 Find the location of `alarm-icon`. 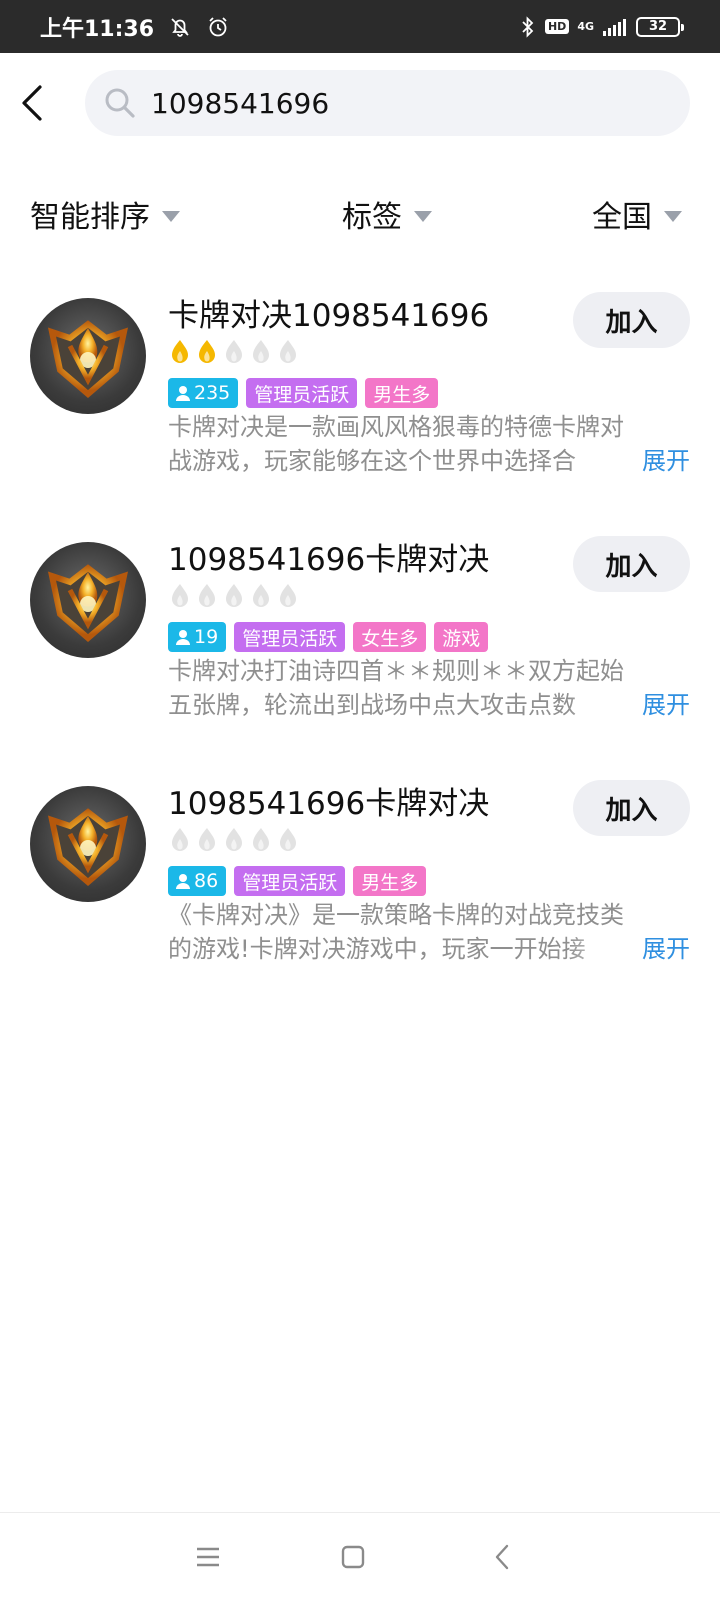

alarm-icon is located at coordinates (218, 27).